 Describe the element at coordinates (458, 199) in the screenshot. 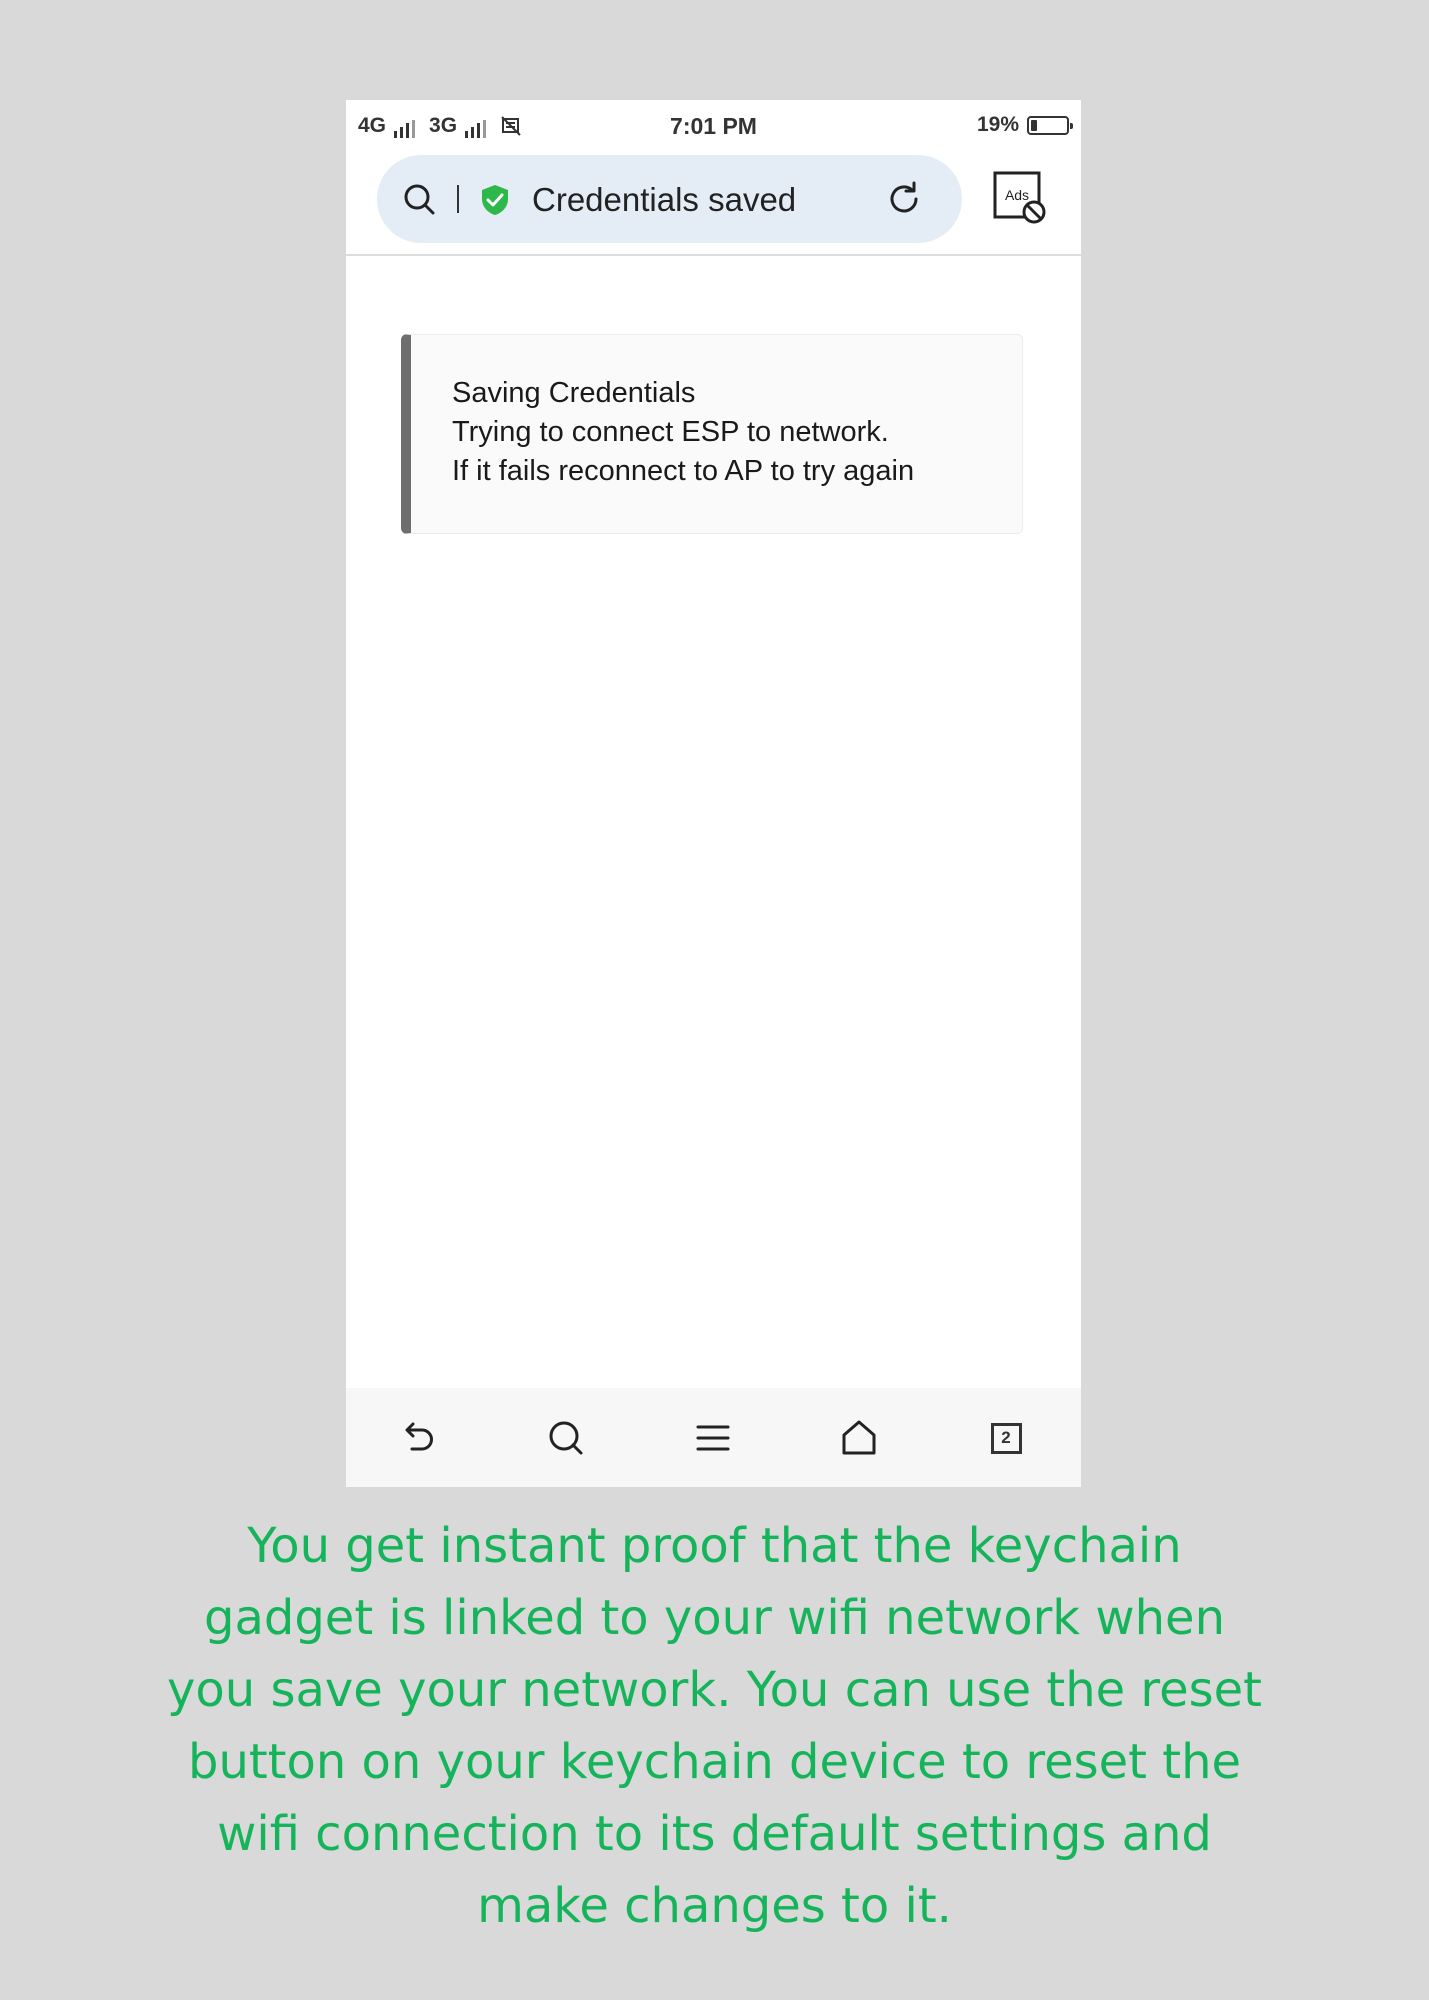

I see `address-separator` at that location.